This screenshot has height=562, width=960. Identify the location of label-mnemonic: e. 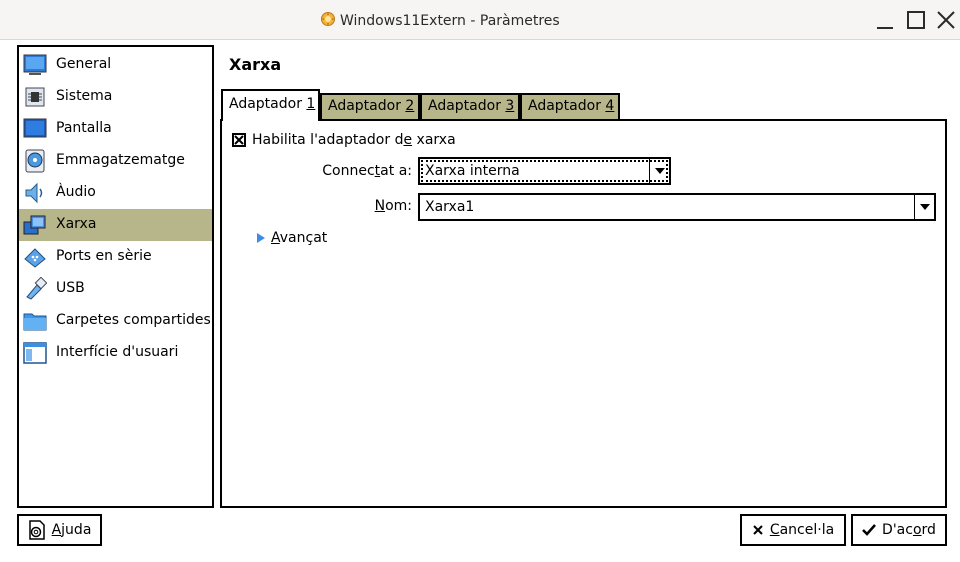
(408, 140).